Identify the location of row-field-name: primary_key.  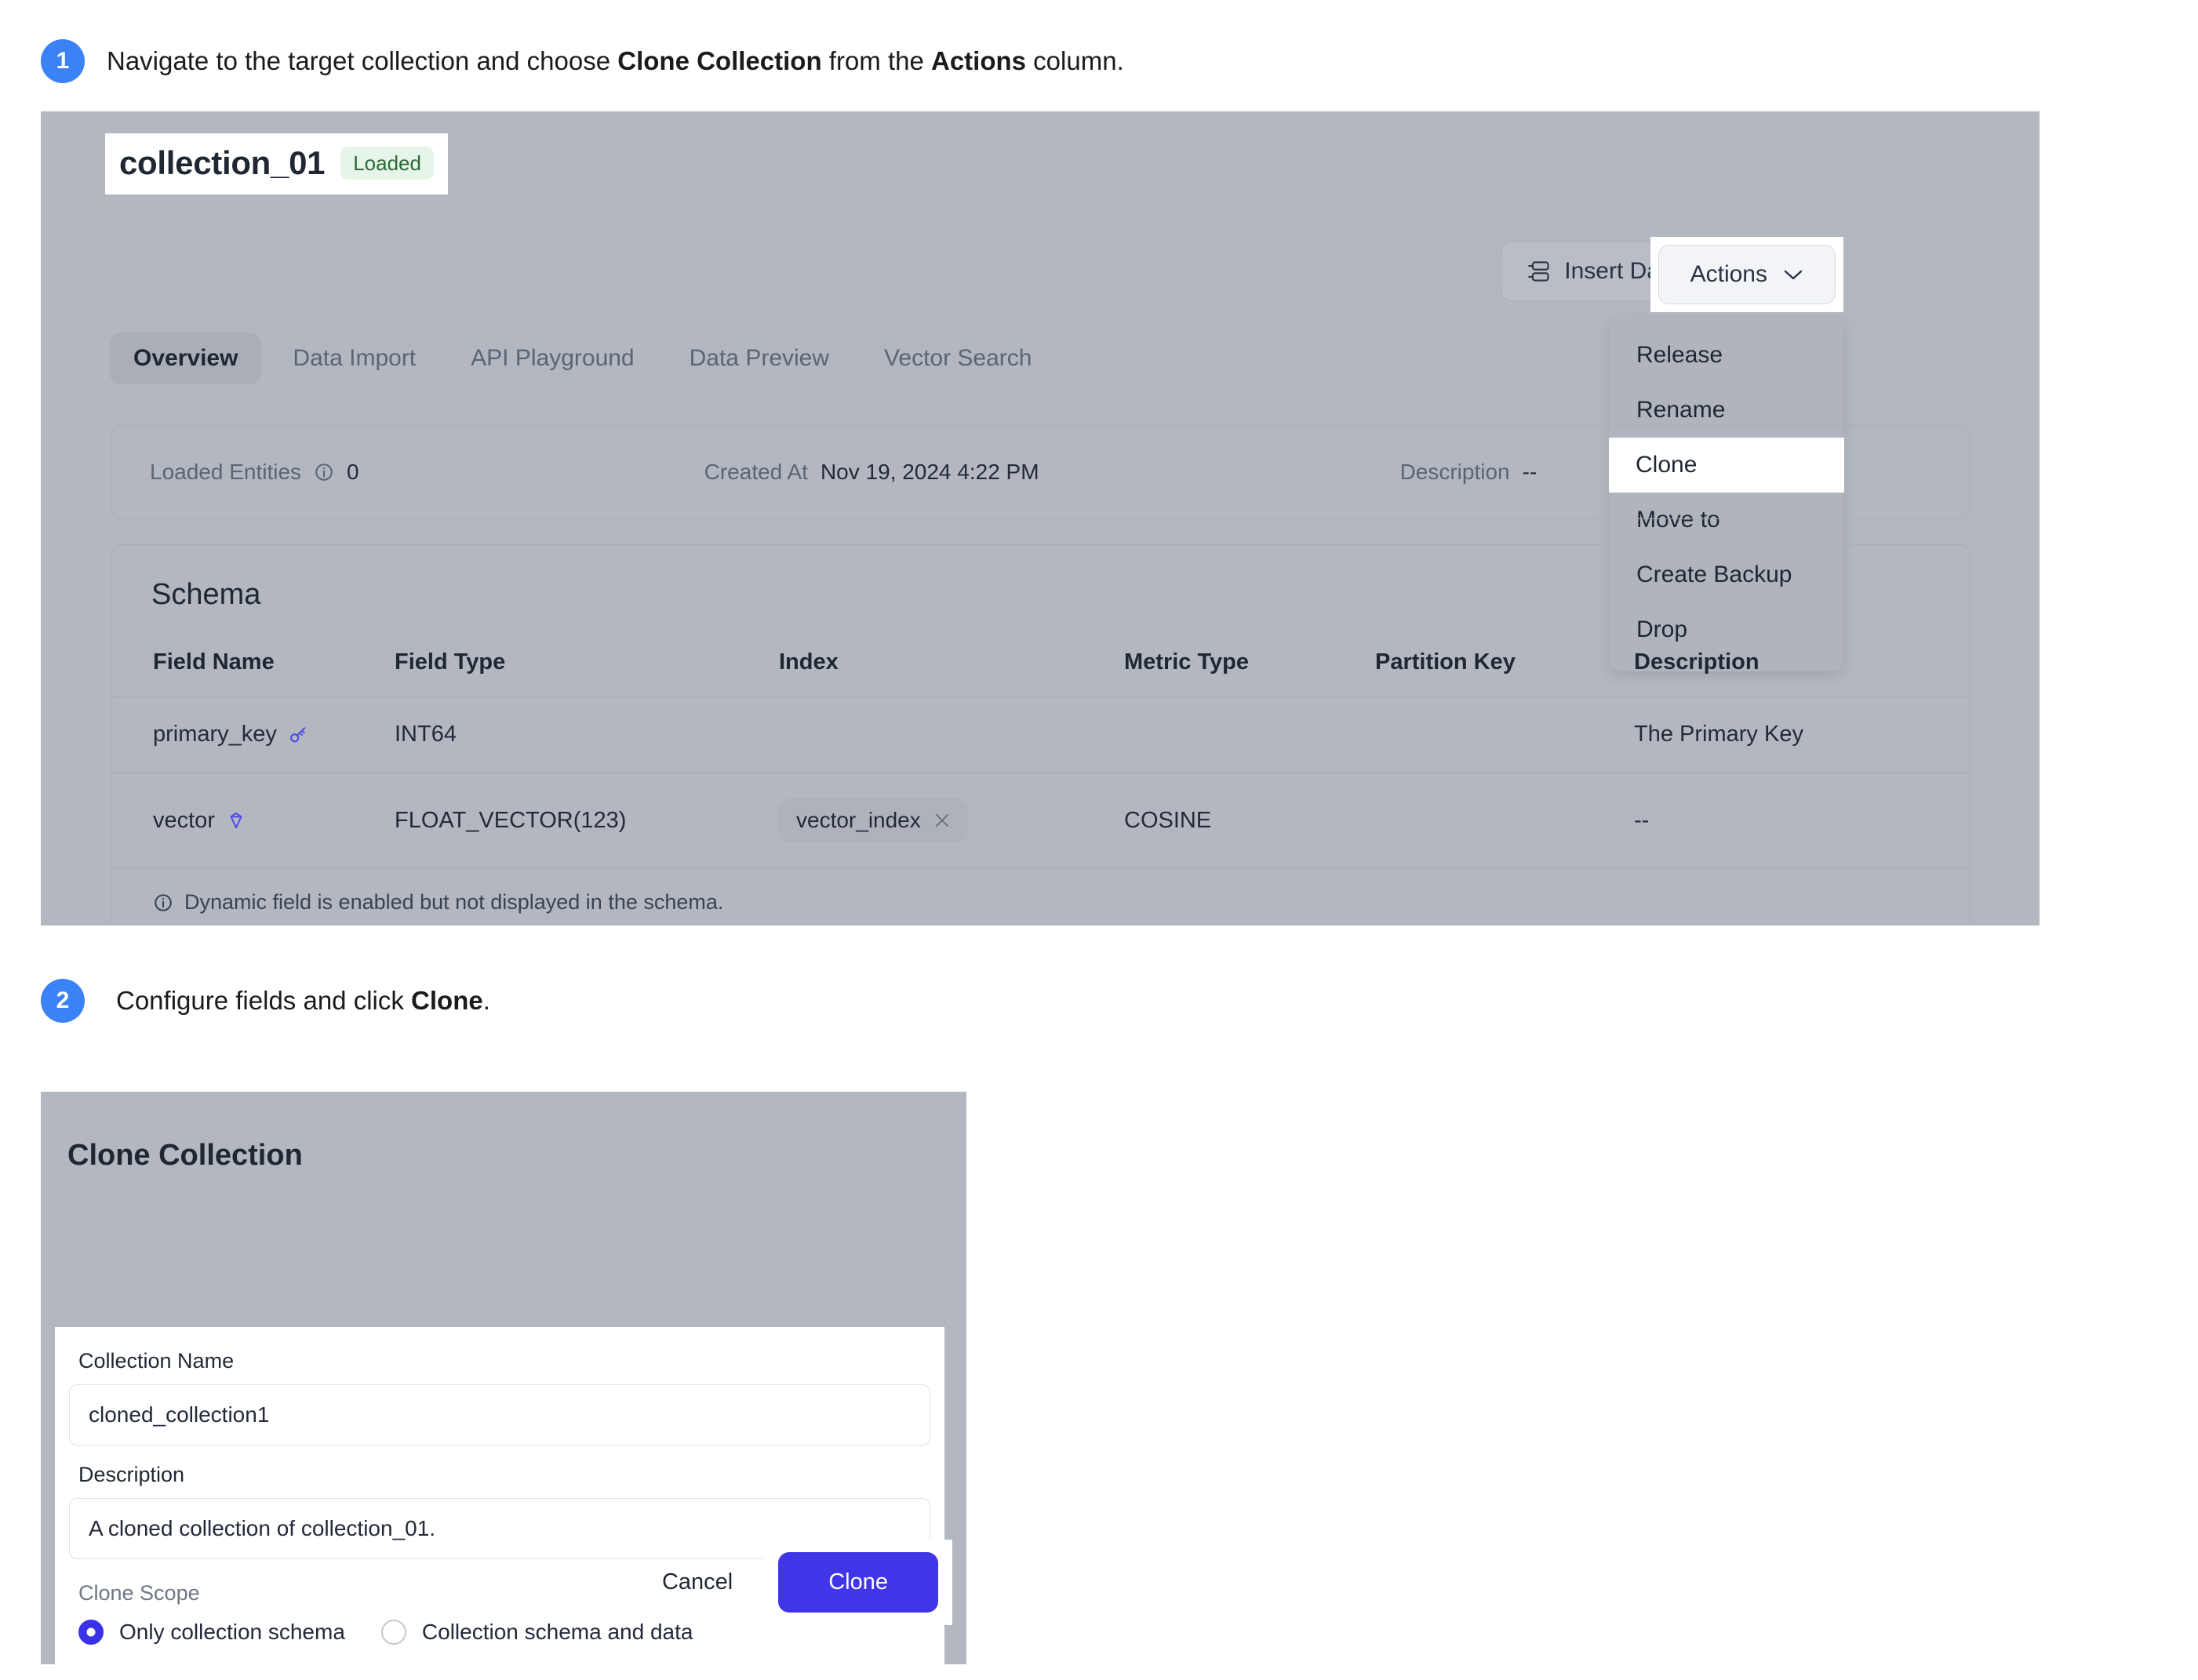
(215, 734).